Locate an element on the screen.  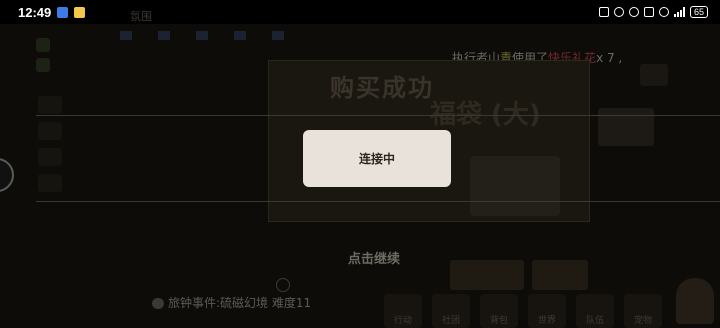
event-banner: 旅钟事件:硫磁幻境 难度11 is located at coordinates (231, 302).